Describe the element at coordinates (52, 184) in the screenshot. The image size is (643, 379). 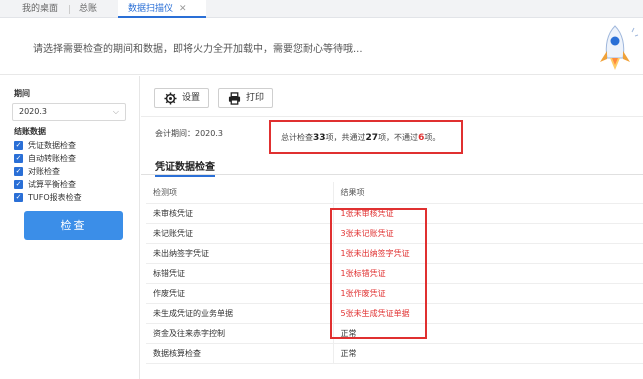
I see `checkbox-label: 试算平衡检查` at that location.